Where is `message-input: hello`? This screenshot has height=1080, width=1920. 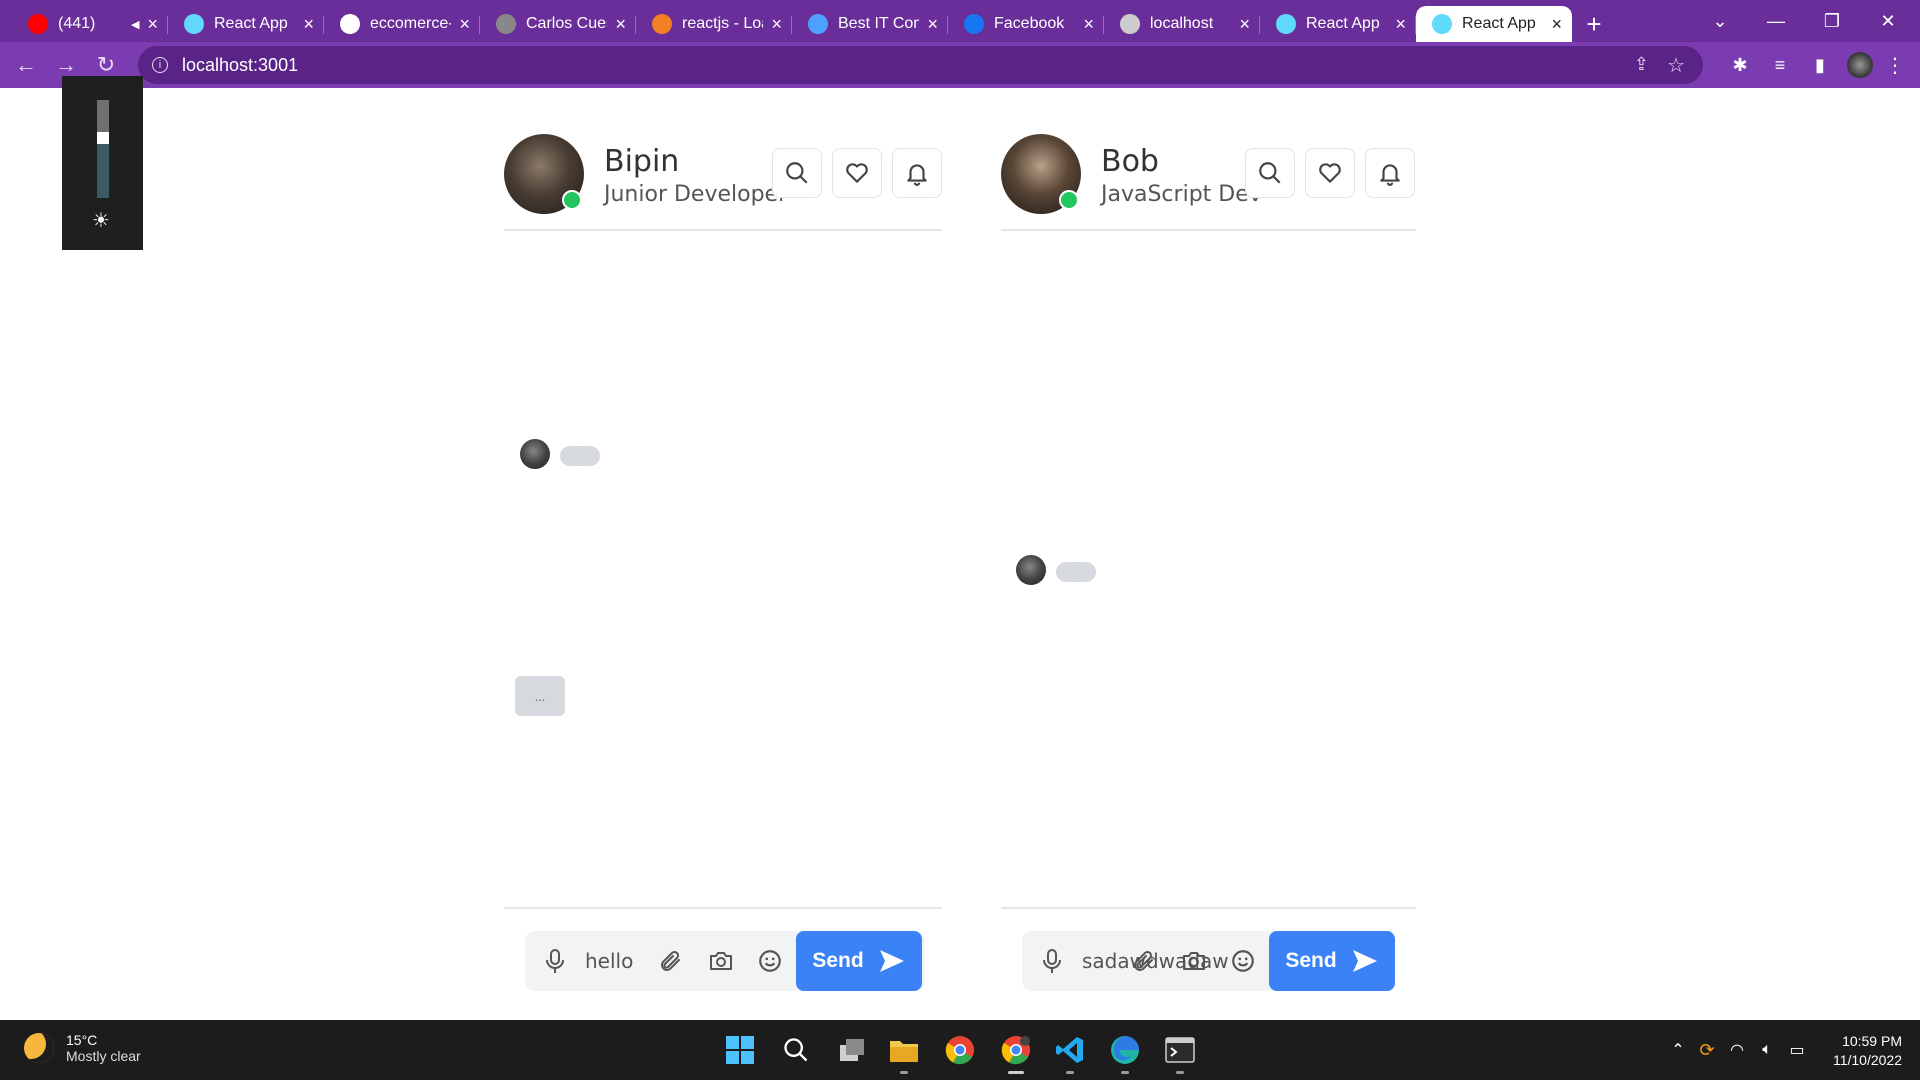
message-input: hello is located at coordinates (609, 961).